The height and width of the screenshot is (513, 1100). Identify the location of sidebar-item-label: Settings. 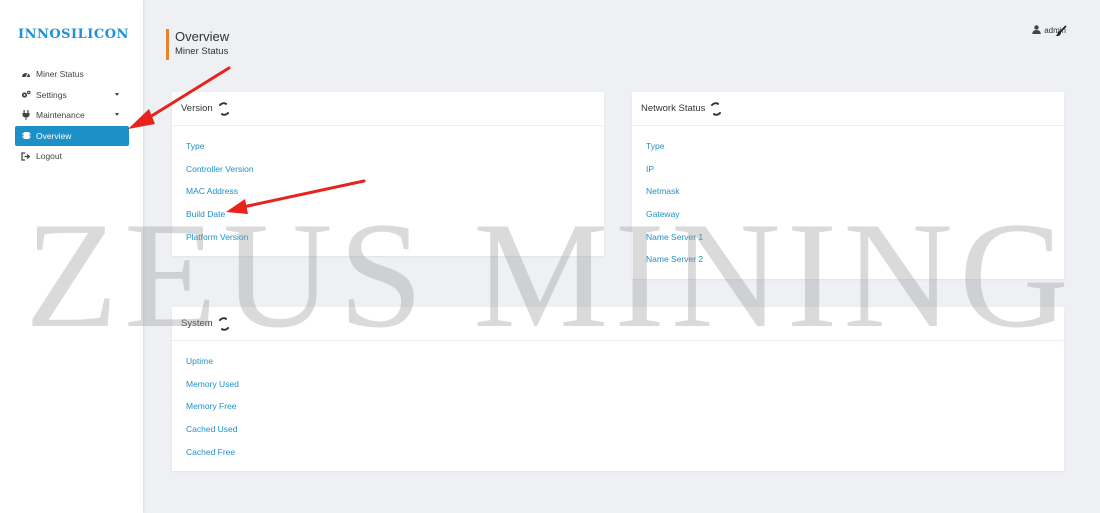
(51, 94).